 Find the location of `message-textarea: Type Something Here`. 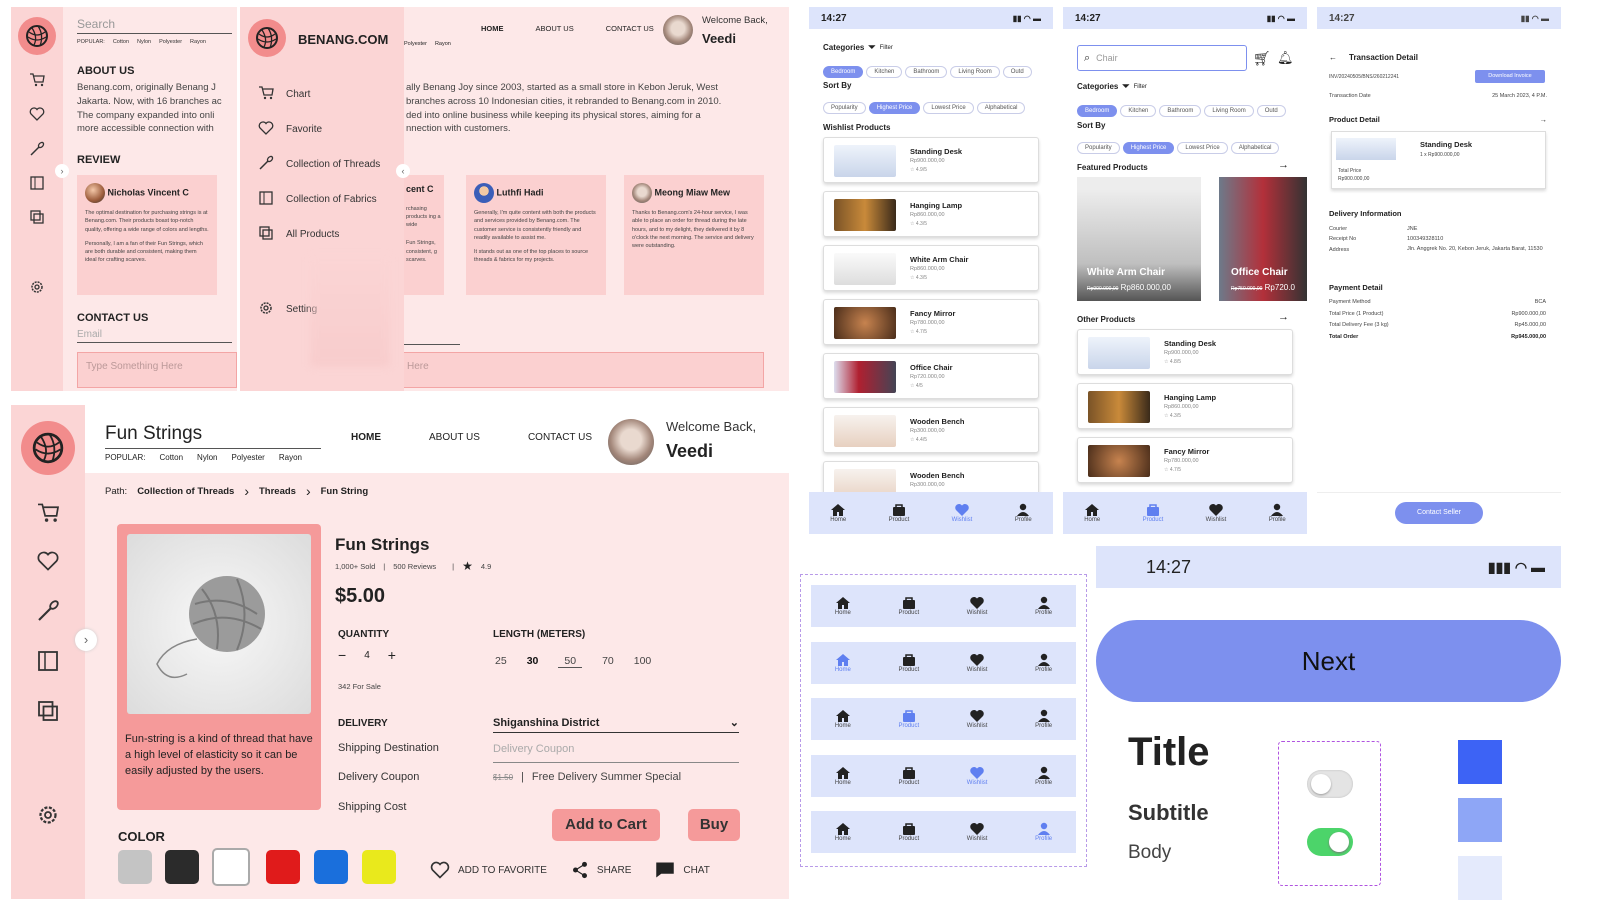

message-textarea: Type Something Here is located at coordinates (157, 370).